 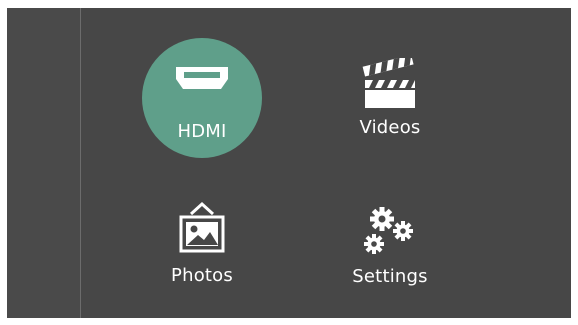 What do you see at coordinates (390, 276) in the screenshot?
I see `menu-item-label: Settings` at bounding box center [390, 276].